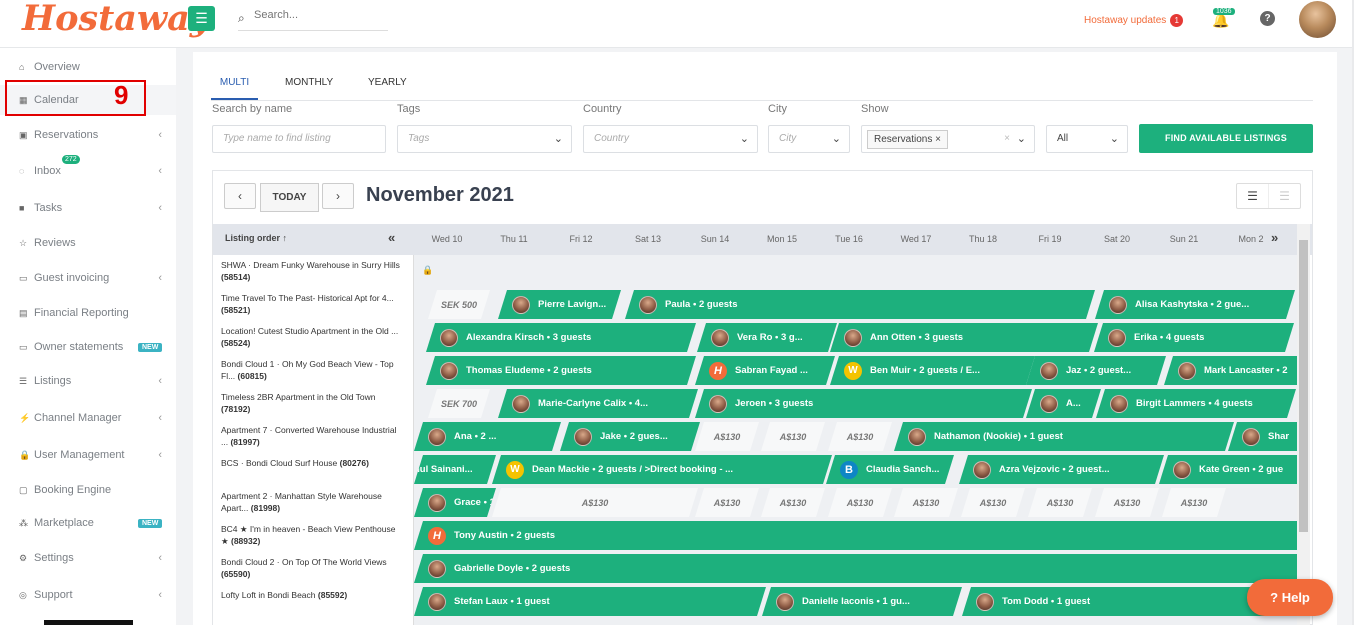  I want to click on sidebar-item-reviews: ☆ Reviews, so click(88, 243).